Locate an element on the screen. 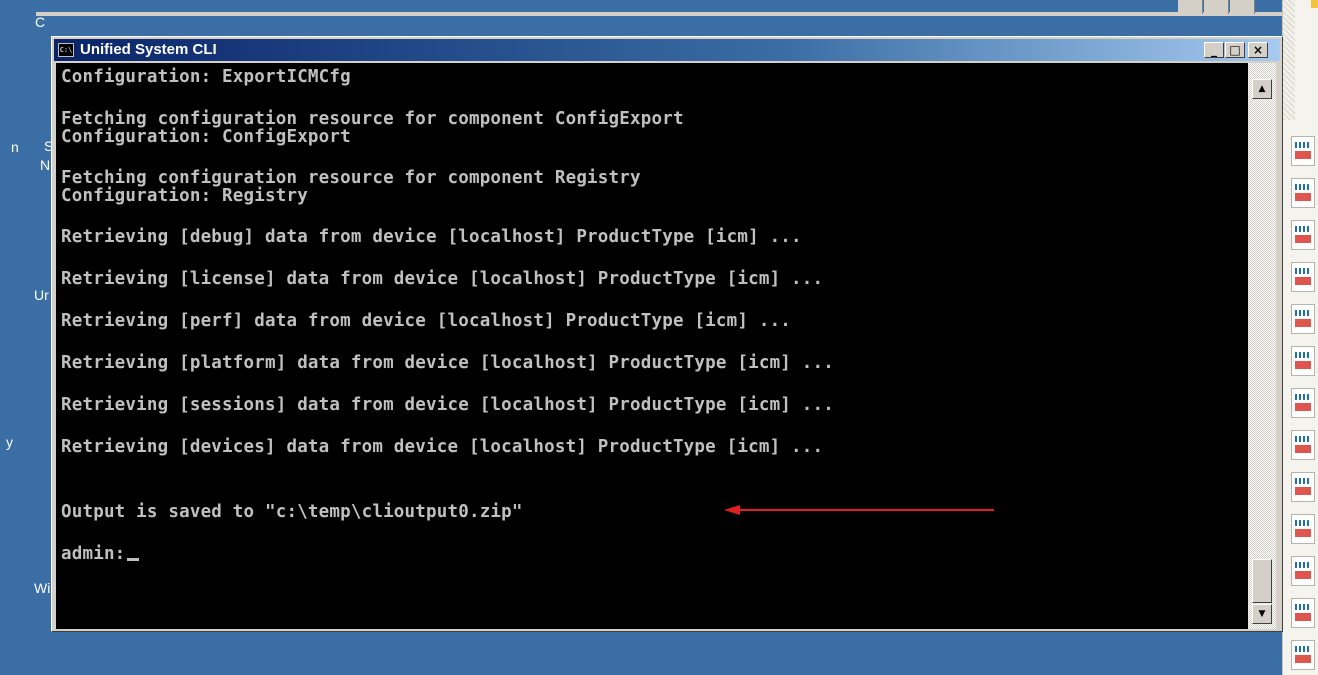  console-app-icon: C:\ is located at coordinates (66, 50).